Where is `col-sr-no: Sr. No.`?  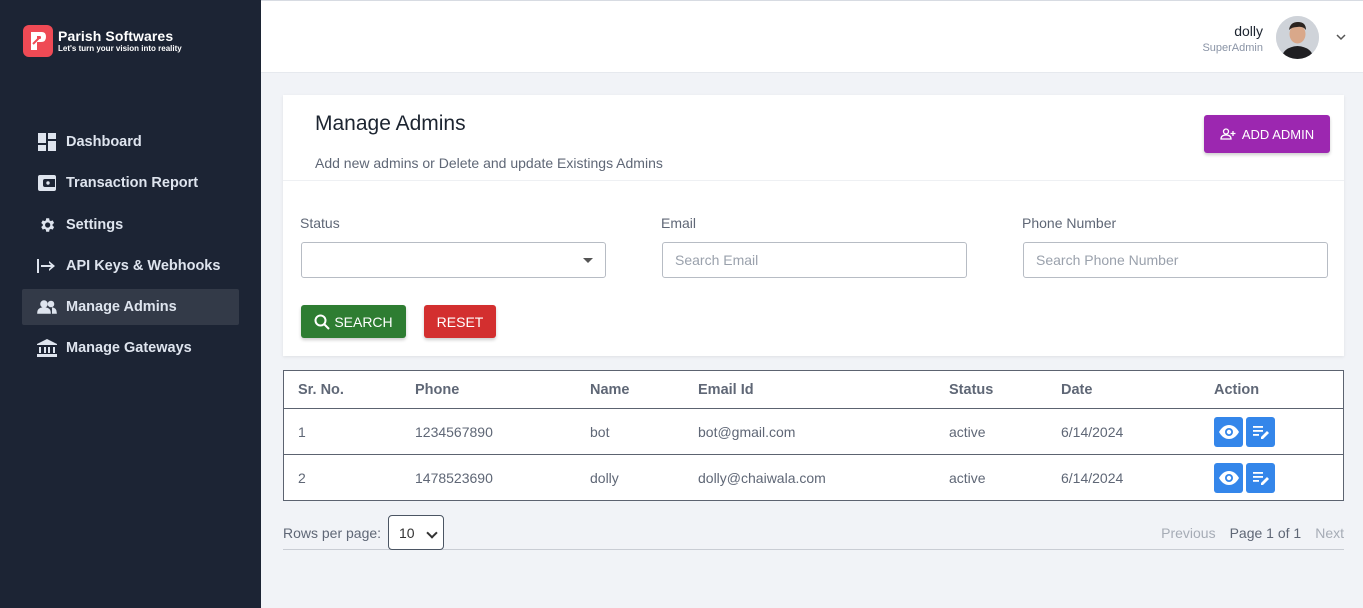 col-sr-no: Sr. No. is located at coordinates (321, 390).